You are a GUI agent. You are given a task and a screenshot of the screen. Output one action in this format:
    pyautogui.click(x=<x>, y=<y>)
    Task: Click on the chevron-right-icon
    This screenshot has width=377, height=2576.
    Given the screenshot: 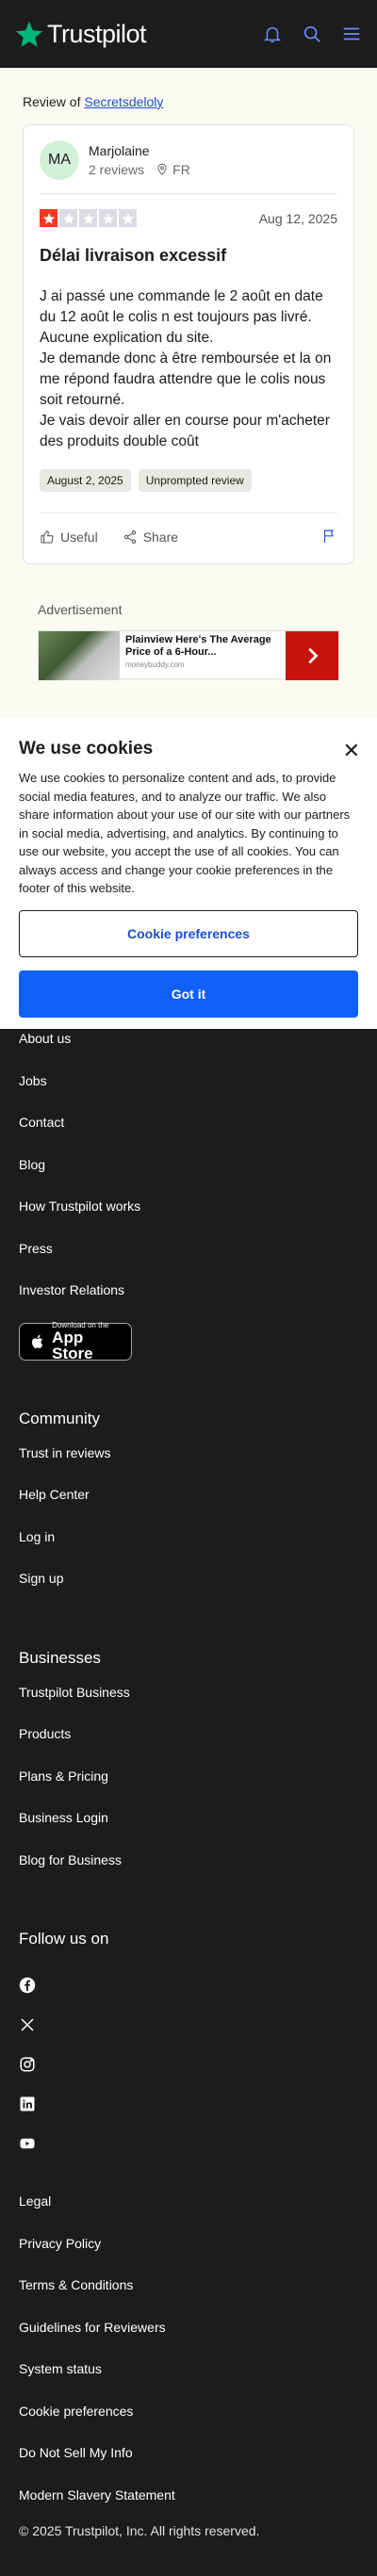 What is the action you would take?
    pyautogui.click(x=314, y=655)
    